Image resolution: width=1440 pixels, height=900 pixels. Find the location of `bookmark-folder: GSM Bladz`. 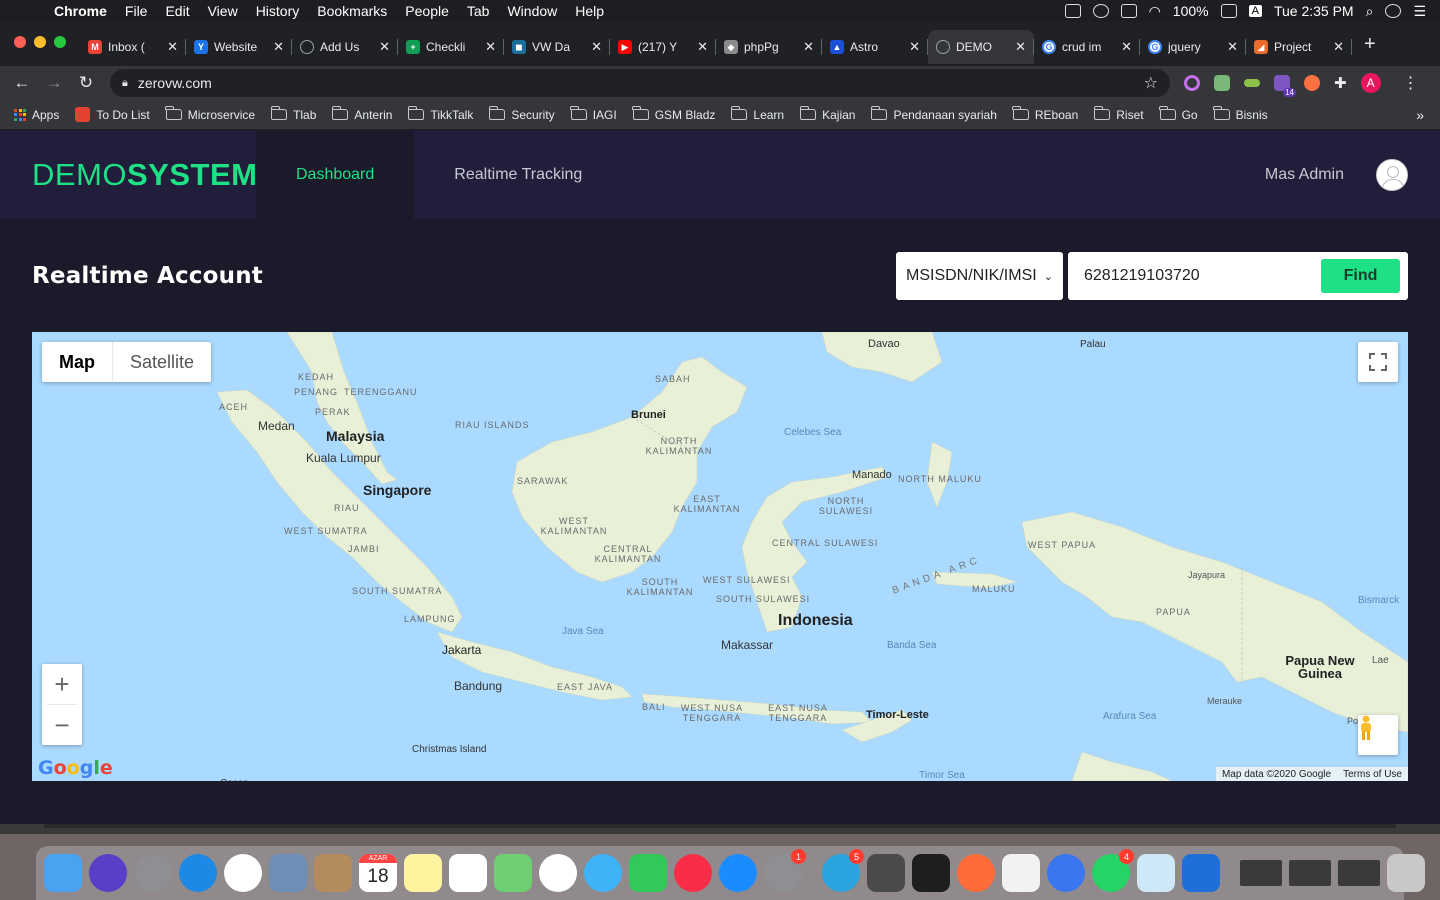

bookmark-folder: GSM Bladz is located at coordinates (673, 114).